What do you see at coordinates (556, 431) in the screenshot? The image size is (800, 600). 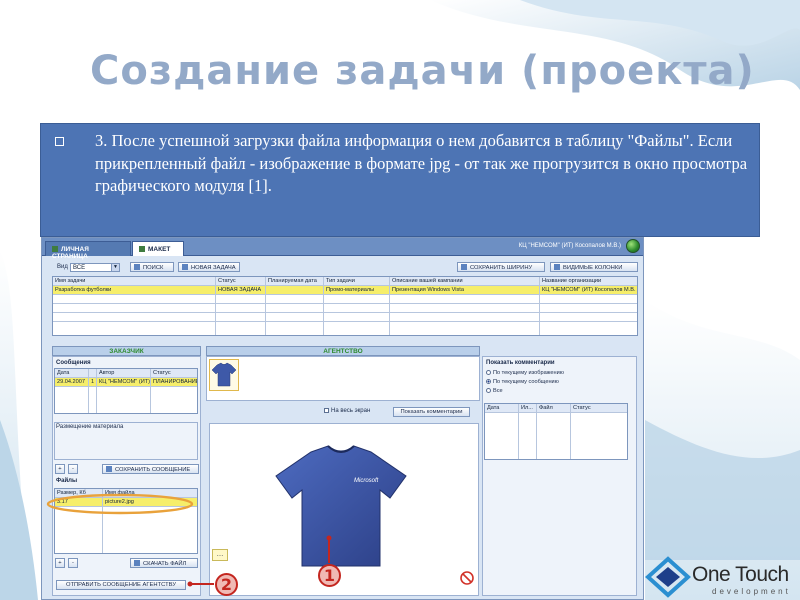 I see `comments-table: Дата Ил... Файл Статус` at bounding box center [556, 431].